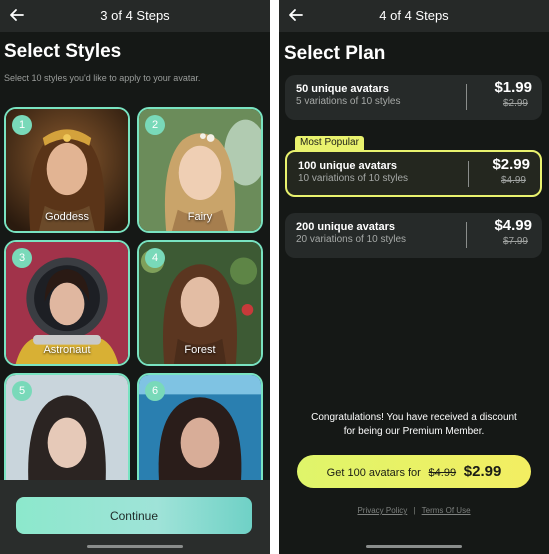 This screenshot has height=554, width=549. Describe the element at coordinates (134, 515) in the screenshot. I see `continue-button: Continue` at that location.